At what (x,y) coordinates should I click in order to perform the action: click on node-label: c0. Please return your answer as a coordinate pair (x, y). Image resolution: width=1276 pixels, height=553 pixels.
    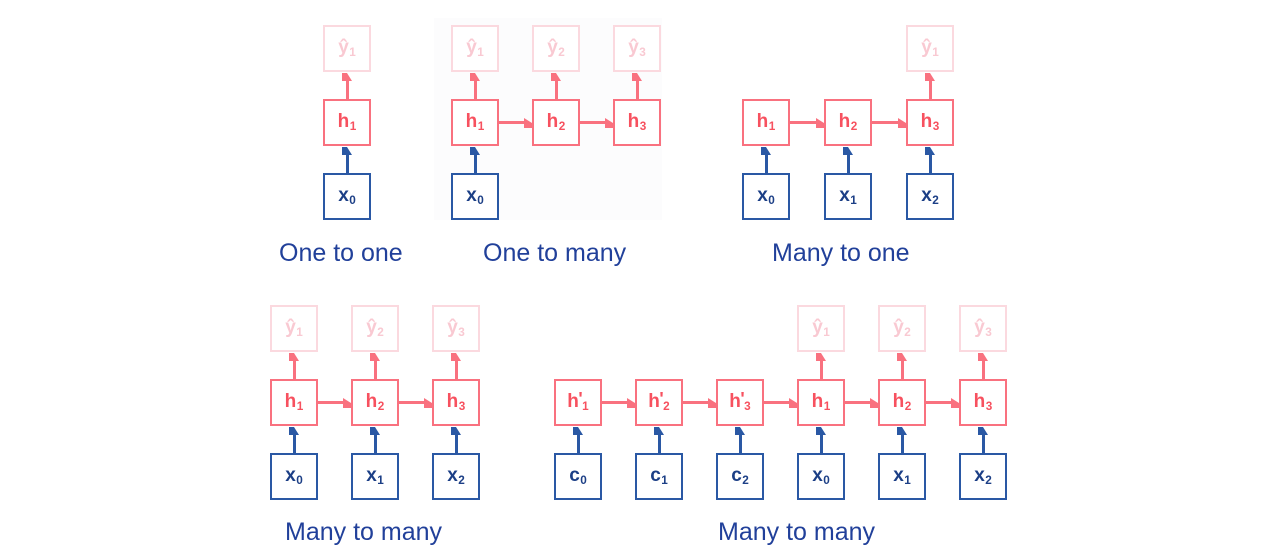
    Looking at the image, I should click on (578, 476).